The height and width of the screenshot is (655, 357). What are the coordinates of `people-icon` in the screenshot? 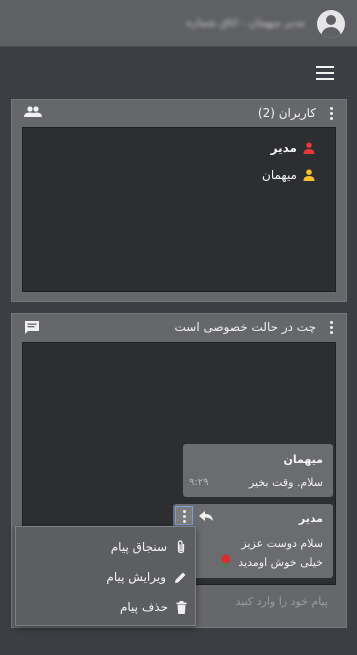 It's located at (33, 111).